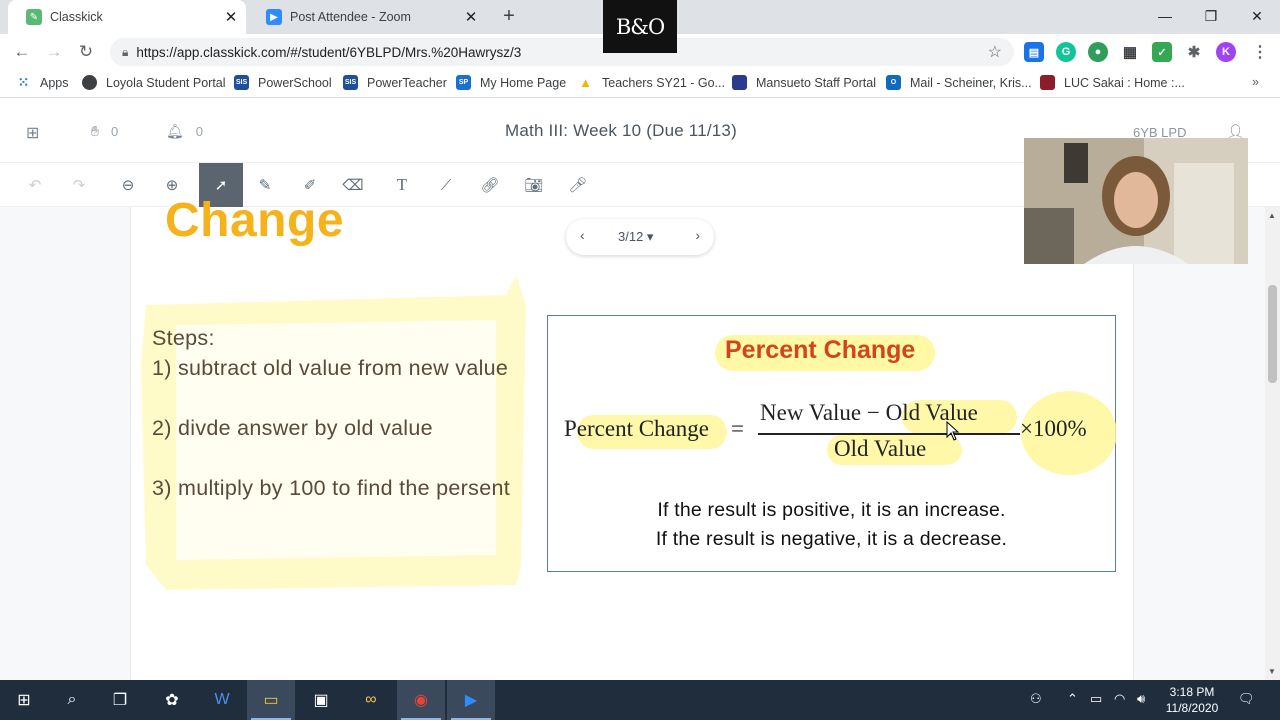 This screenshot has height=720, width=1280. I want to click on bookmark-my-home-page: SP My Home Page, so click(511, 82).